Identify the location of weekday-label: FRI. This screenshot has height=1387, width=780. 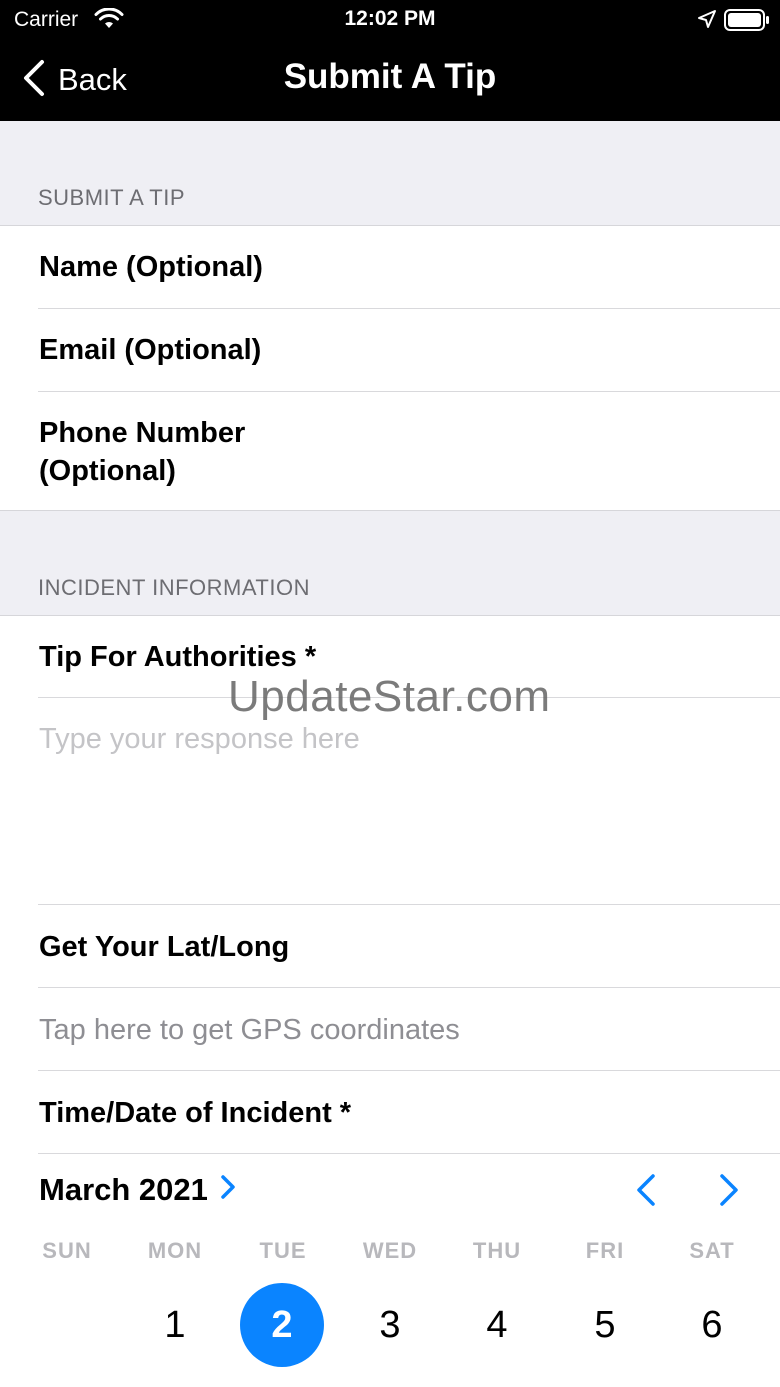
(605, 1250).